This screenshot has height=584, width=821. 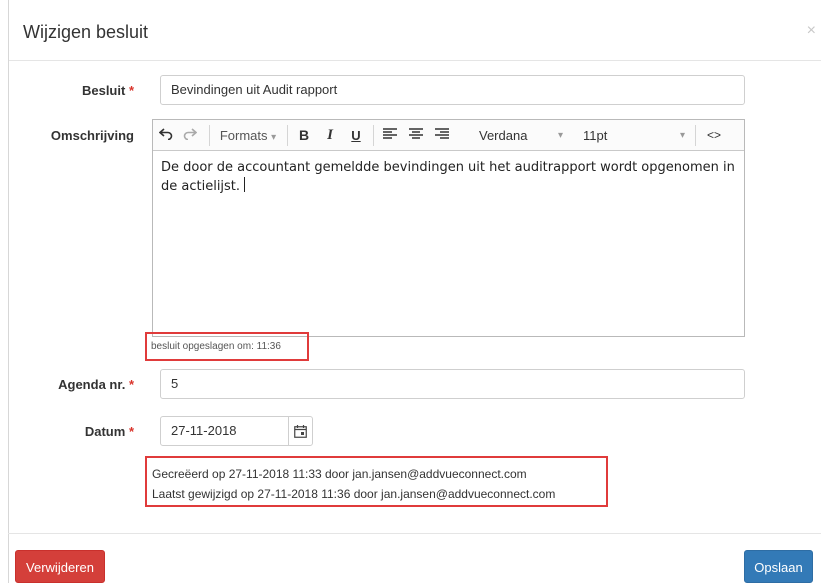 I want to click on besluit-label-text: Besluit, so click(x=103, y=90).